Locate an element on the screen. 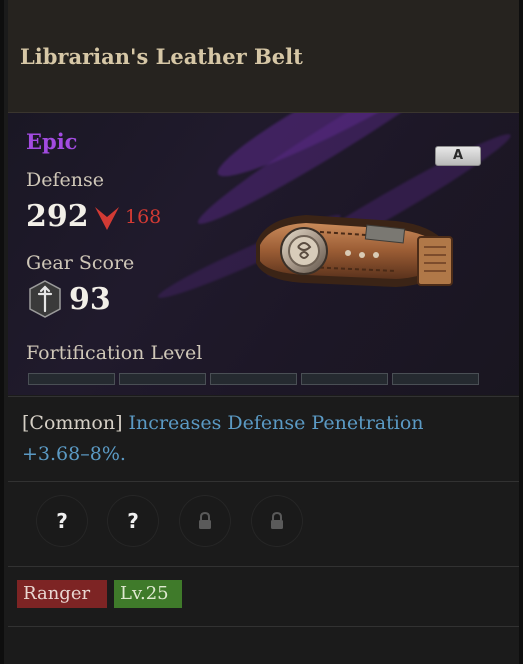 Image resolution: width=523 pixels, height=664 pixels. defense-value: 292 is located at coordinates (57, 216).